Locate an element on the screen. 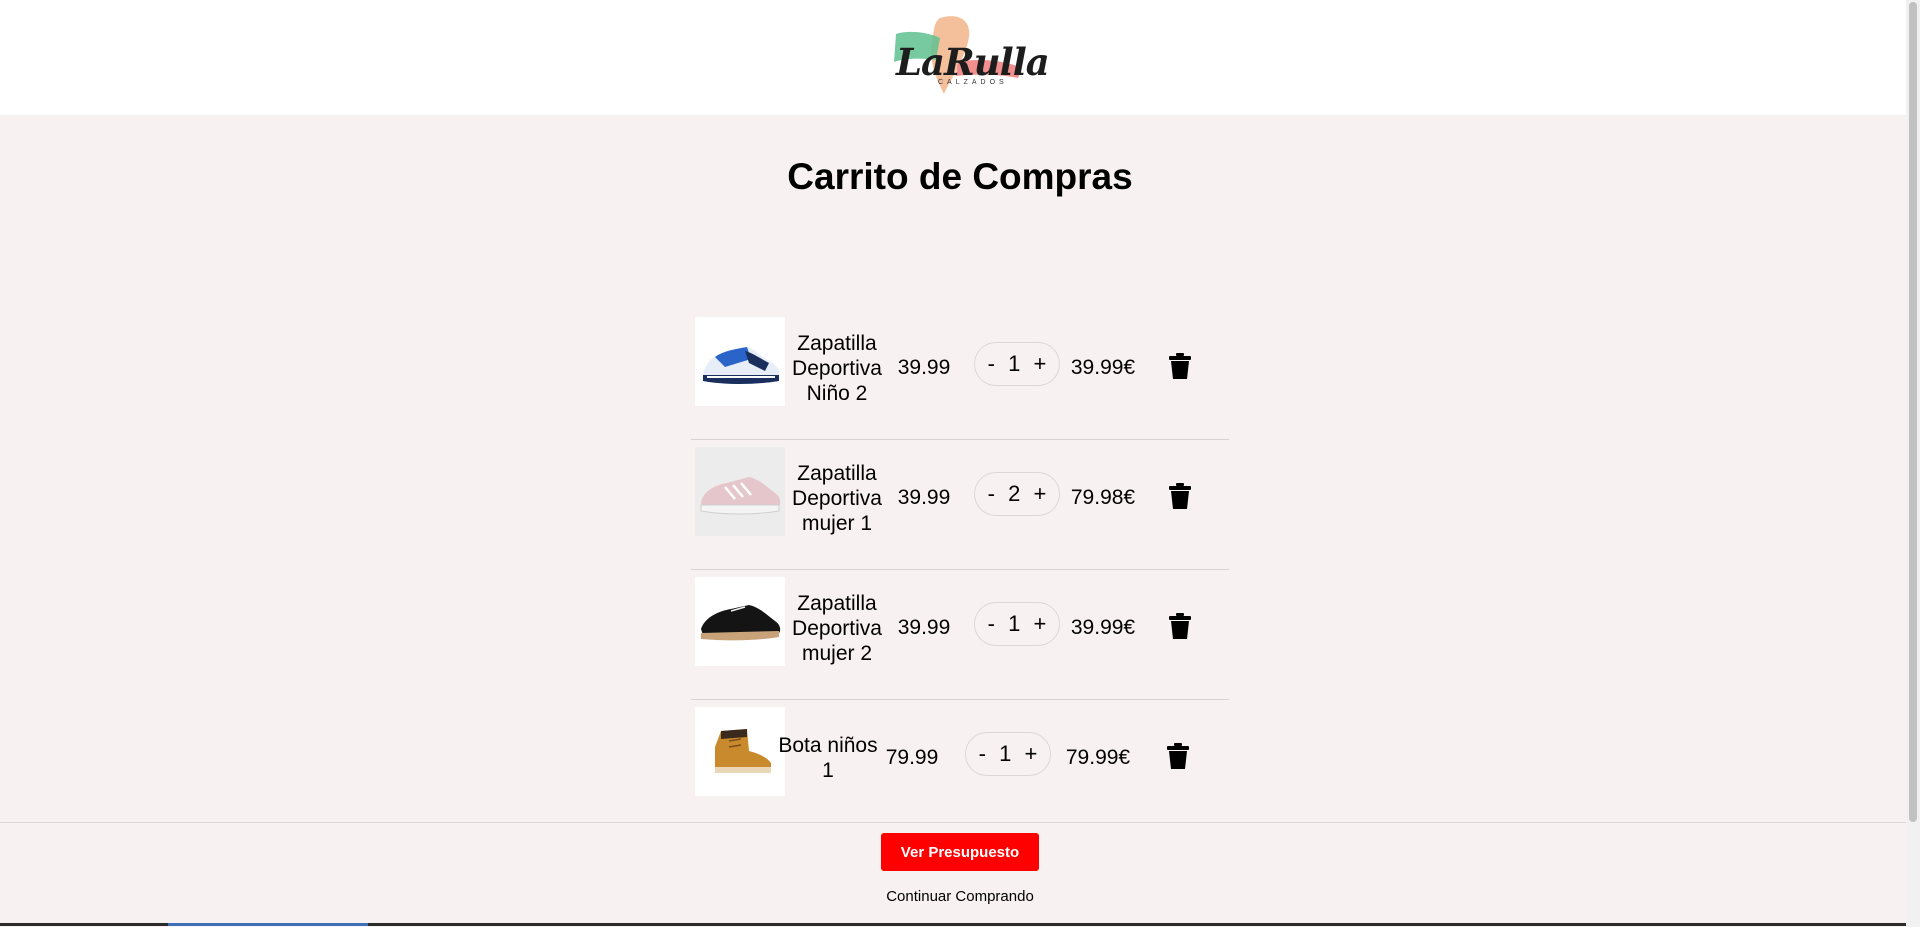 The height and width of the screenshot is (927, 1920). logo-subtitle: CALZADOS is located at coordinates (973, 82).